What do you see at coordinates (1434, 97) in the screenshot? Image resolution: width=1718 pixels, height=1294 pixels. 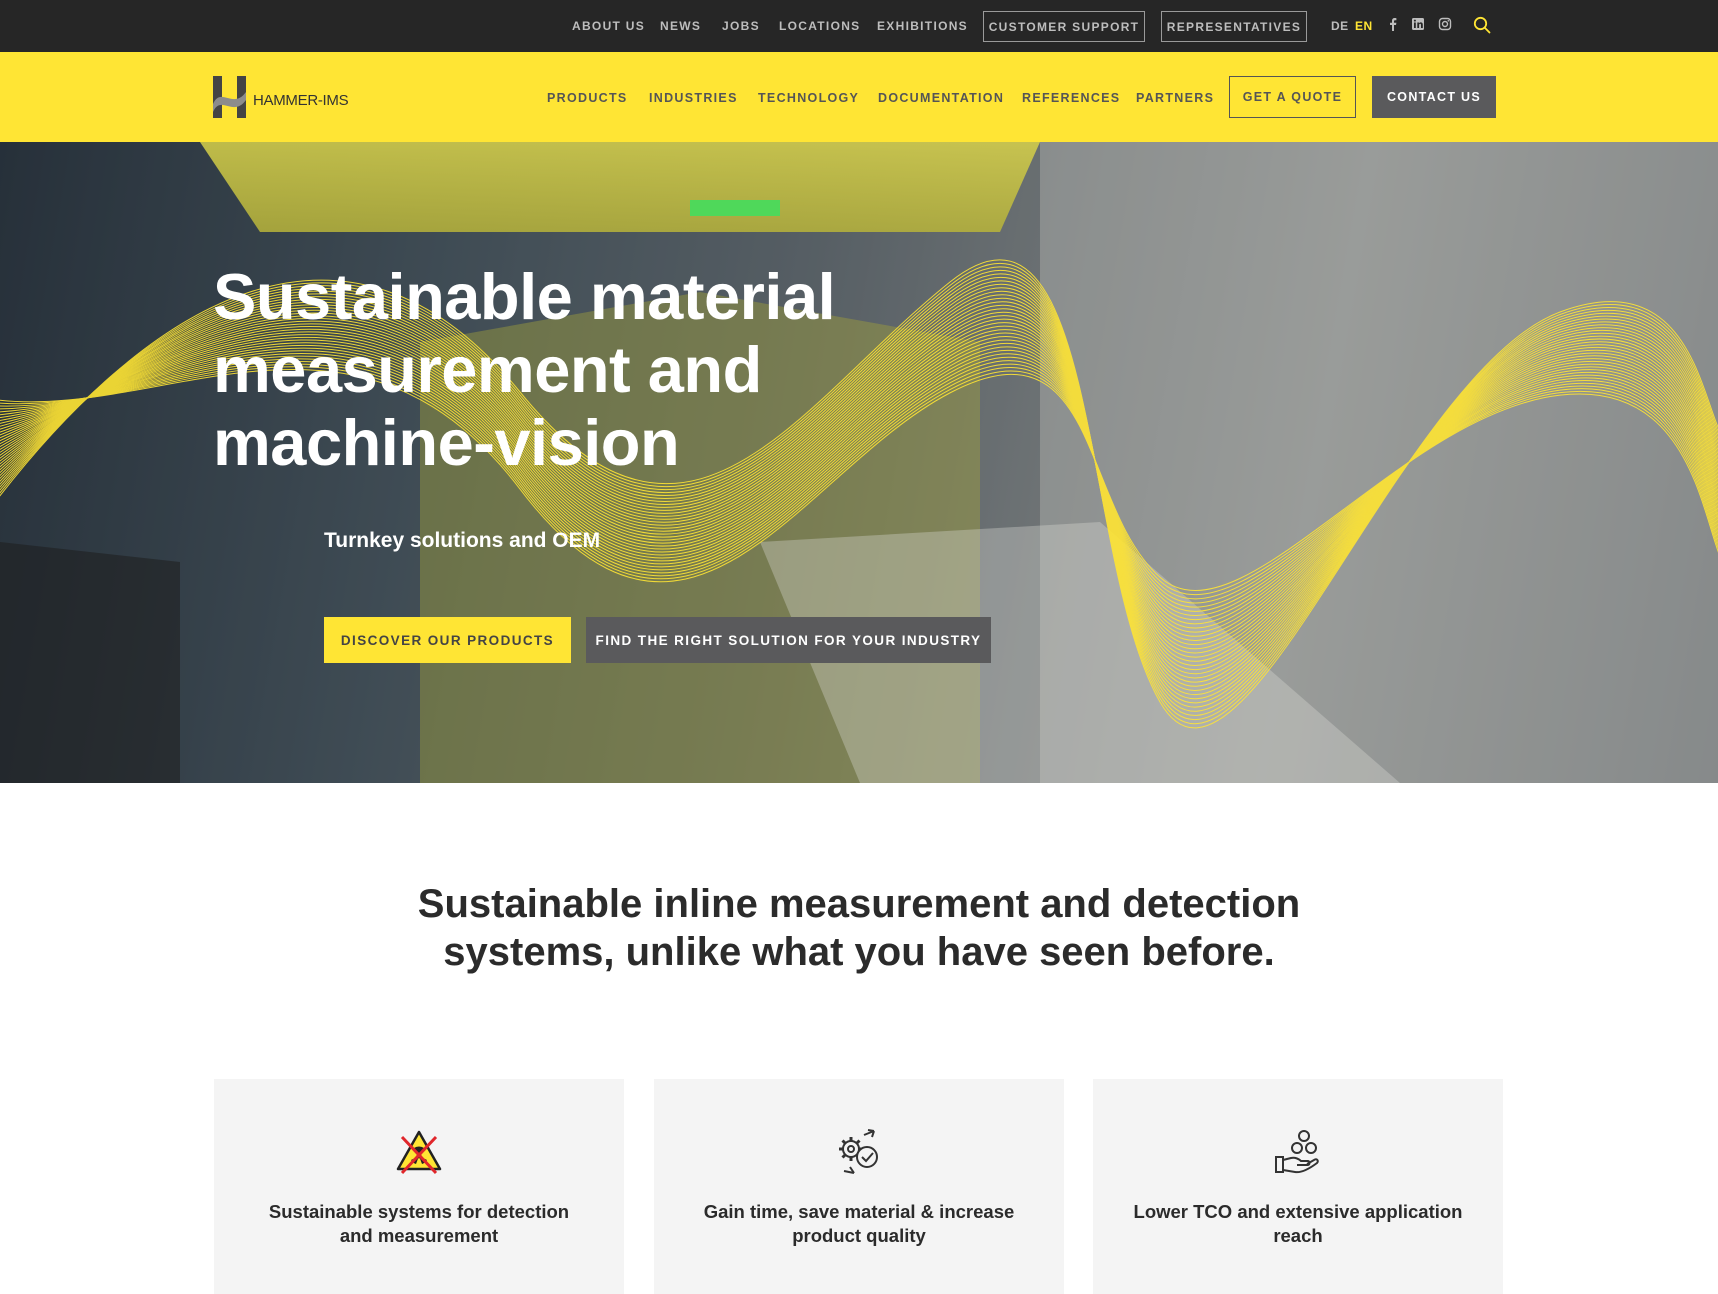 I see `contact-us-button: CONTACT US` at bounding box center [1434, 97].